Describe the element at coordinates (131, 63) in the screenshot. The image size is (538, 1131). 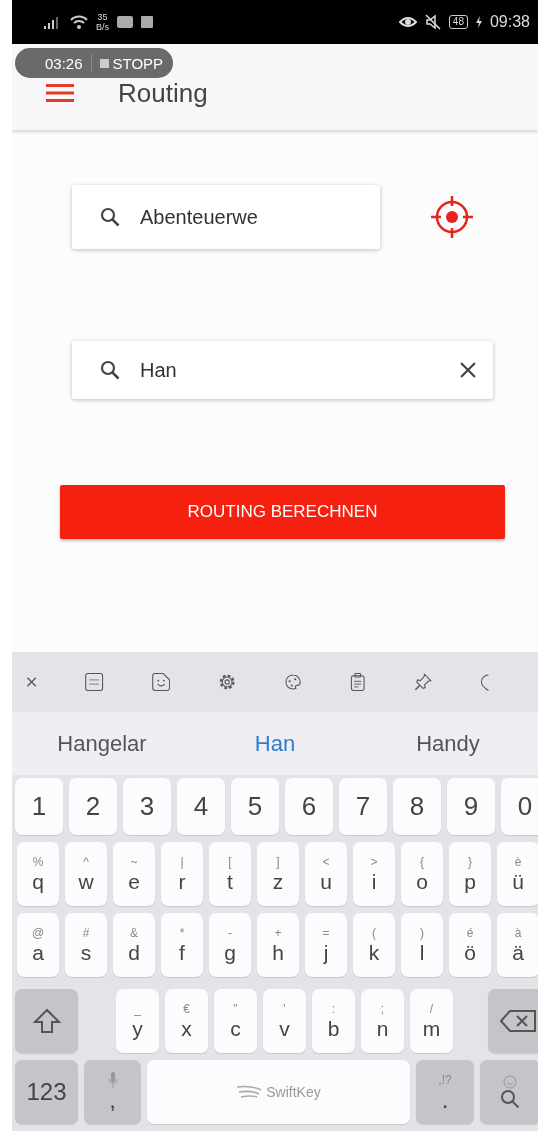
I see `stop-button: STOPP` at that location.